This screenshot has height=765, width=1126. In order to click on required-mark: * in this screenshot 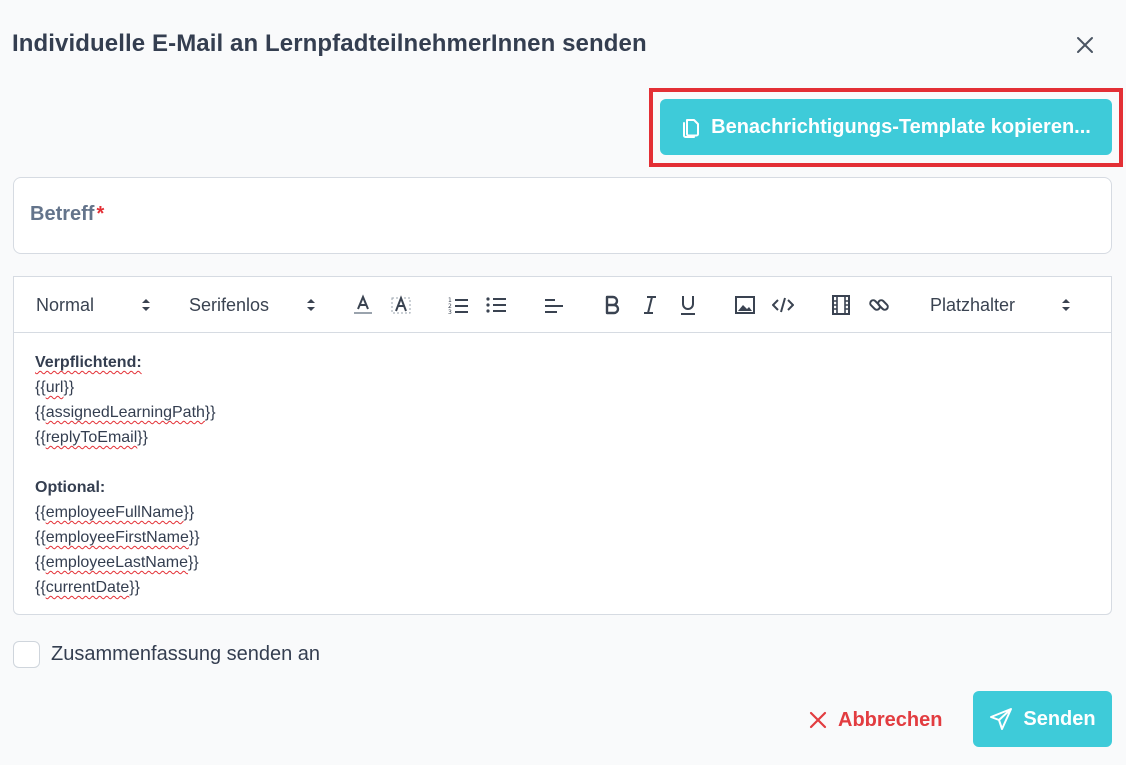, I will do `click(100, 214)`.